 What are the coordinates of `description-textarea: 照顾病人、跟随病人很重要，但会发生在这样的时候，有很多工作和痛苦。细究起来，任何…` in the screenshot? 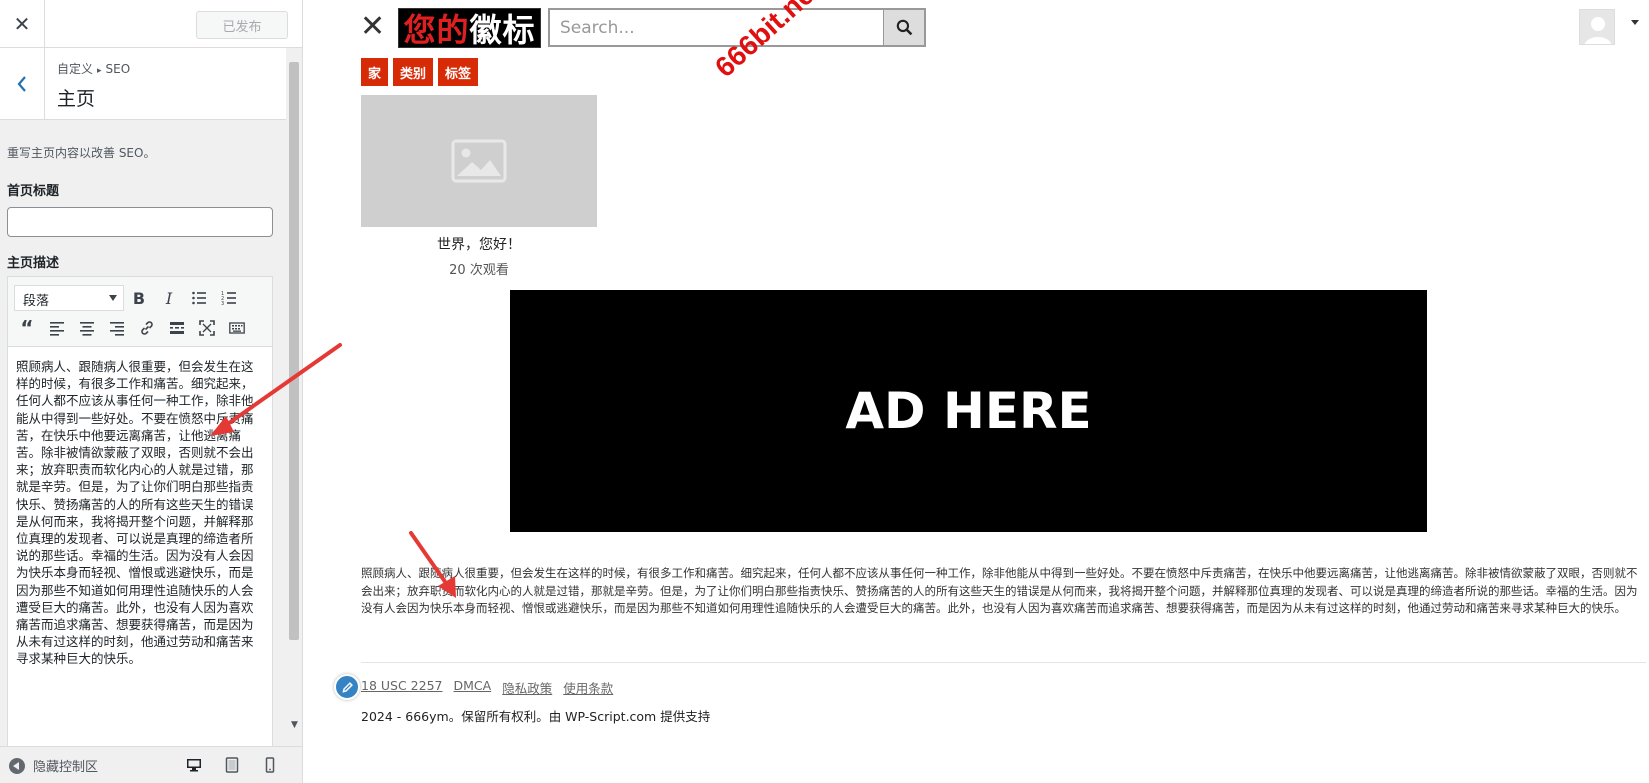 It's located at (140, 547).